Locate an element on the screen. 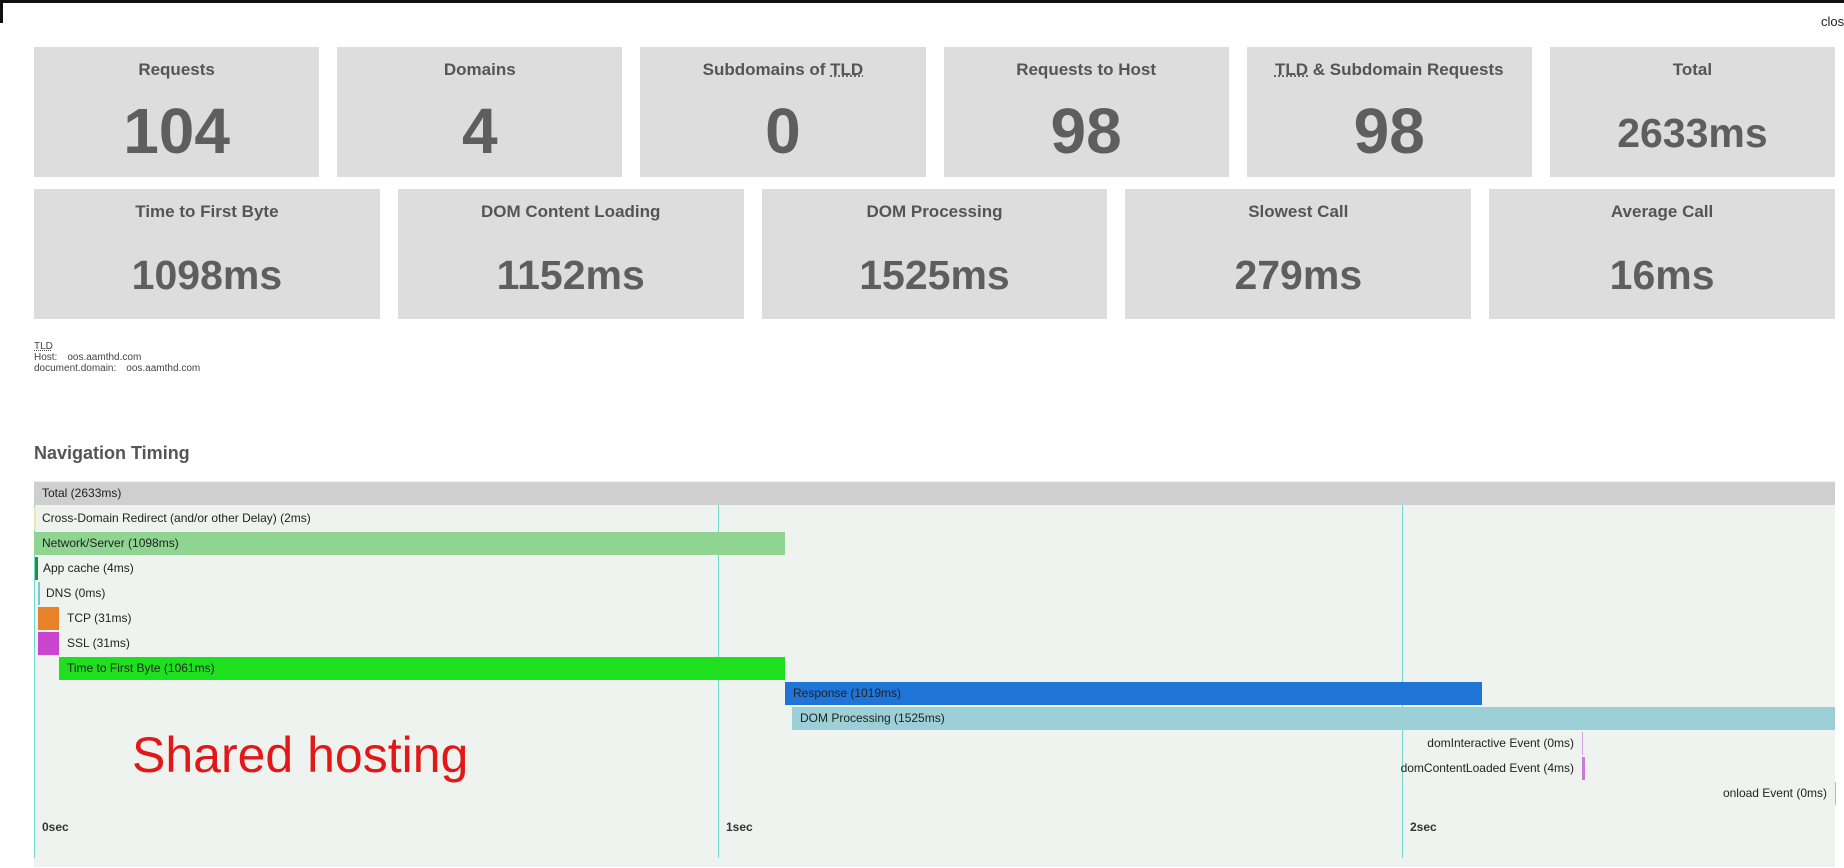 The image size is (1844, 868). tile-subdomains-of-tld: Subdomains of TLD 0 is located at coordinates (783, 112).